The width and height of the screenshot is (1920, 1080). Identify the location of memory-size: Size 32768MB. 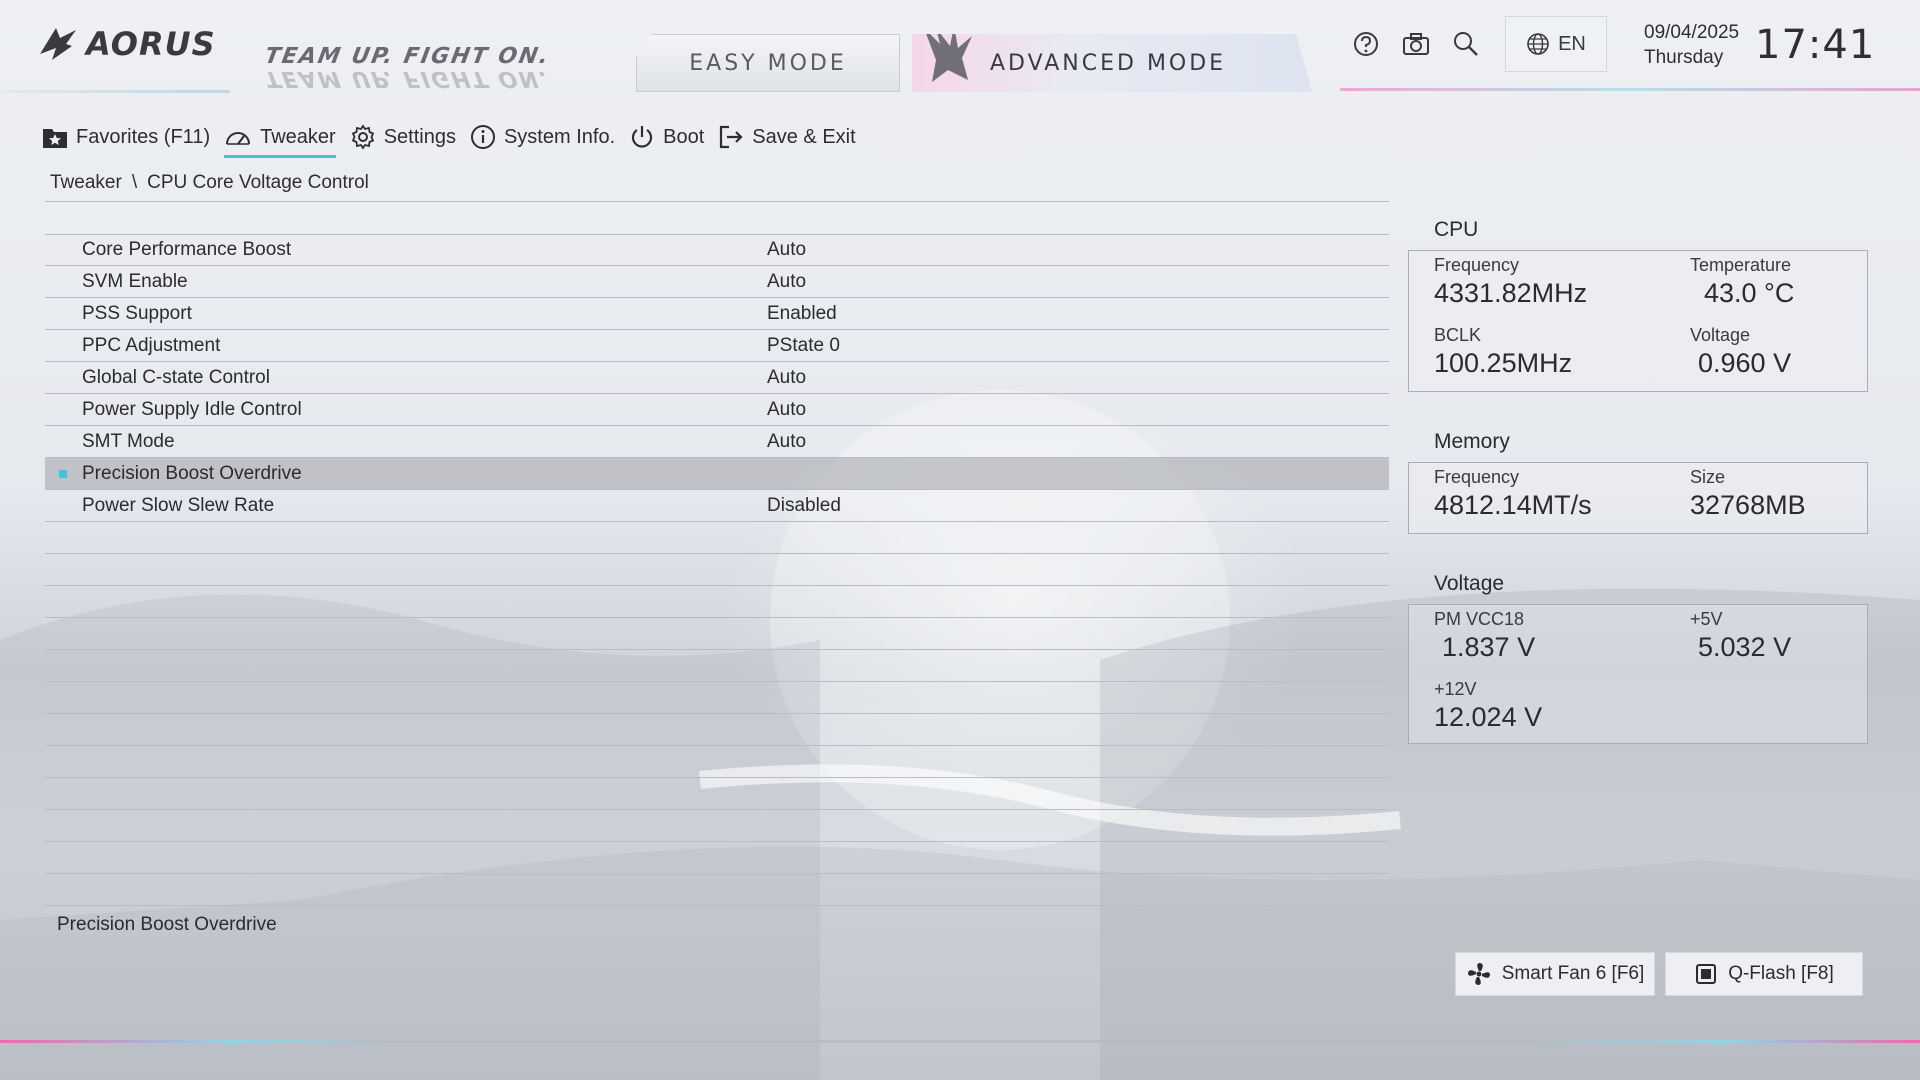
(1748, 494).